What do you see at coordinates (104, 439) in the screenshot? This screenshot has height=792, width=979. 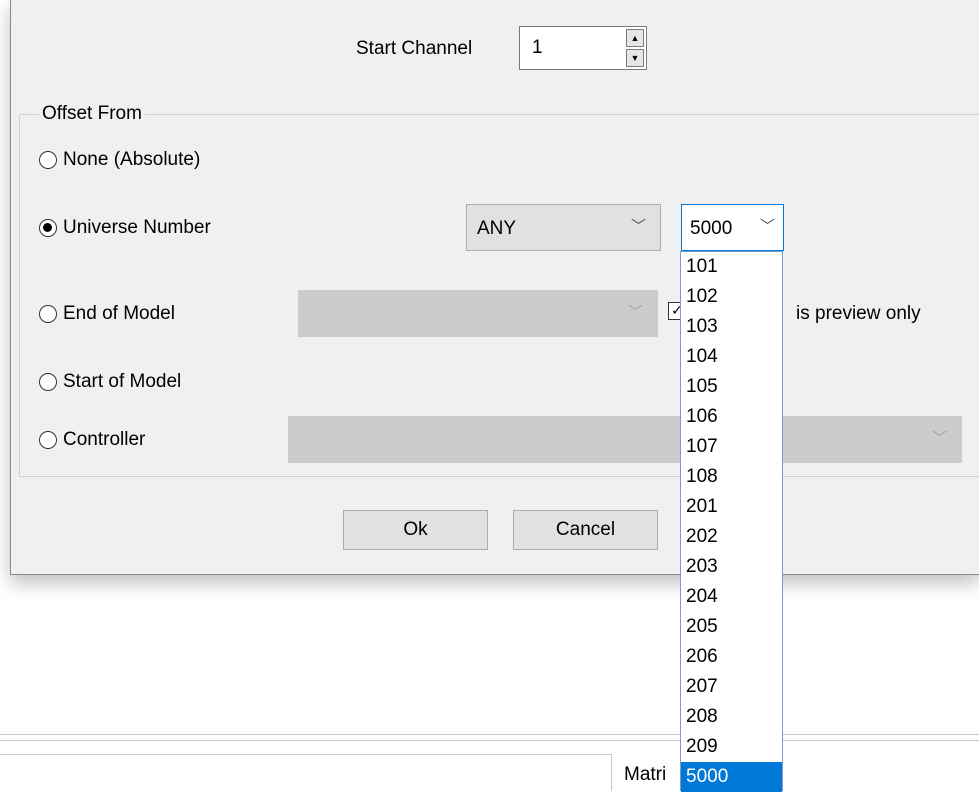 I see `radio-controller-label: Controller` at bounding box center [104, 439].